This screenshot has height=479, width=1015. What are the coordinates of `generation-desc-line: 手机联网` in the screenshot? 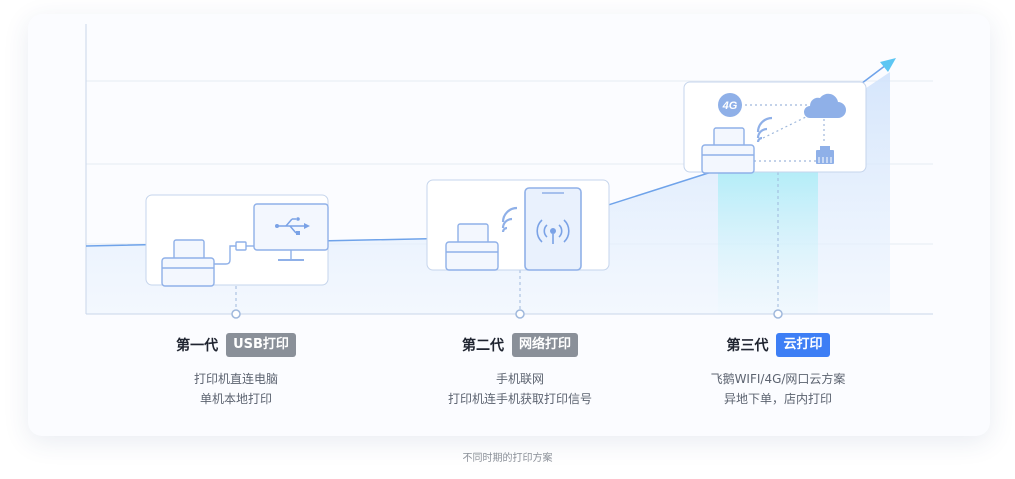 It's located at (519, 379).